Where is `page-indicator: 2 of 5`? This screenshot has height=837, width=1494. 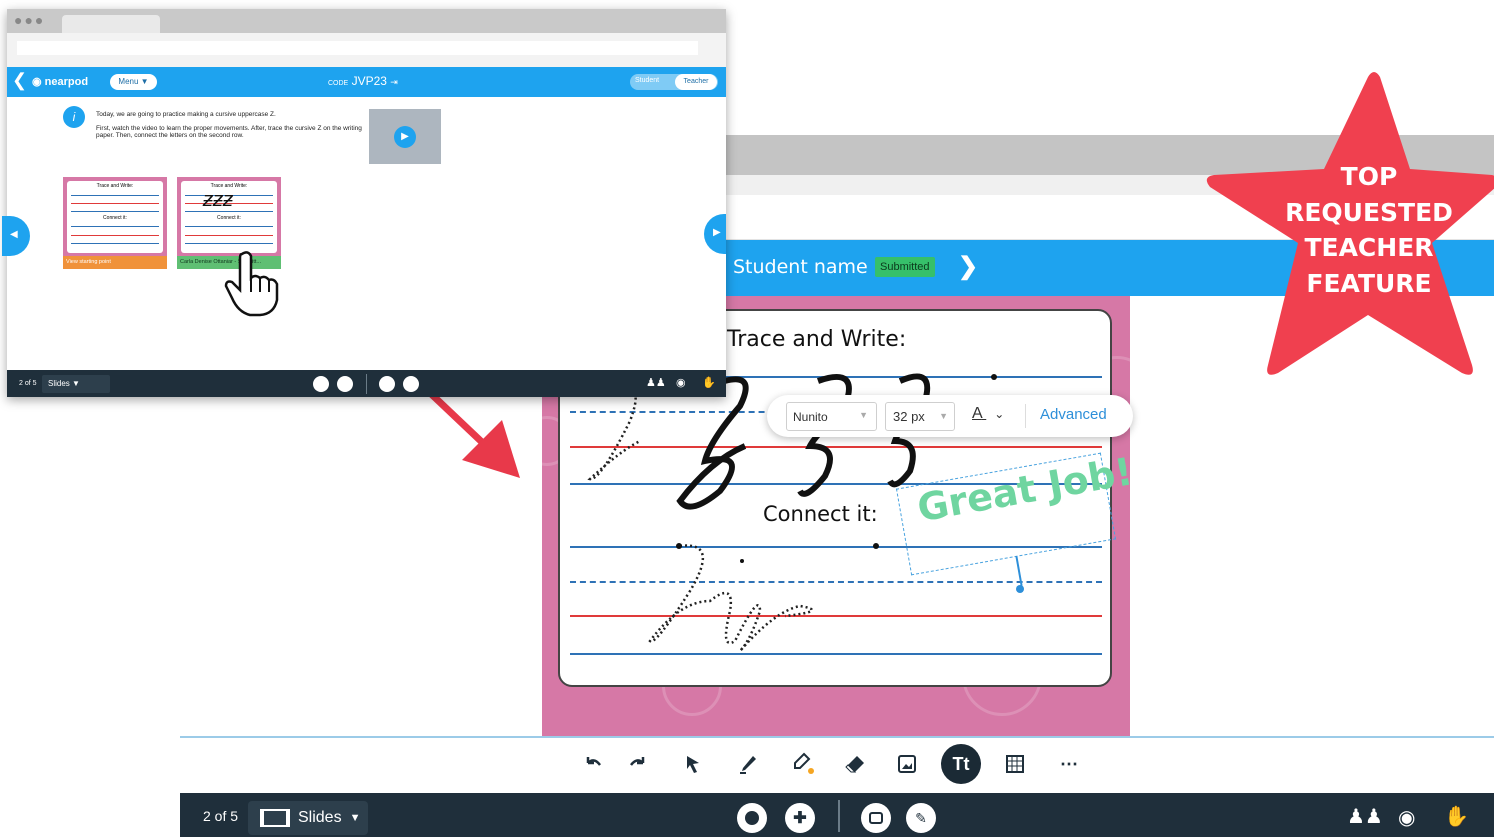
page-indicator: 2 of 5 is located at coordinates (221, 816).